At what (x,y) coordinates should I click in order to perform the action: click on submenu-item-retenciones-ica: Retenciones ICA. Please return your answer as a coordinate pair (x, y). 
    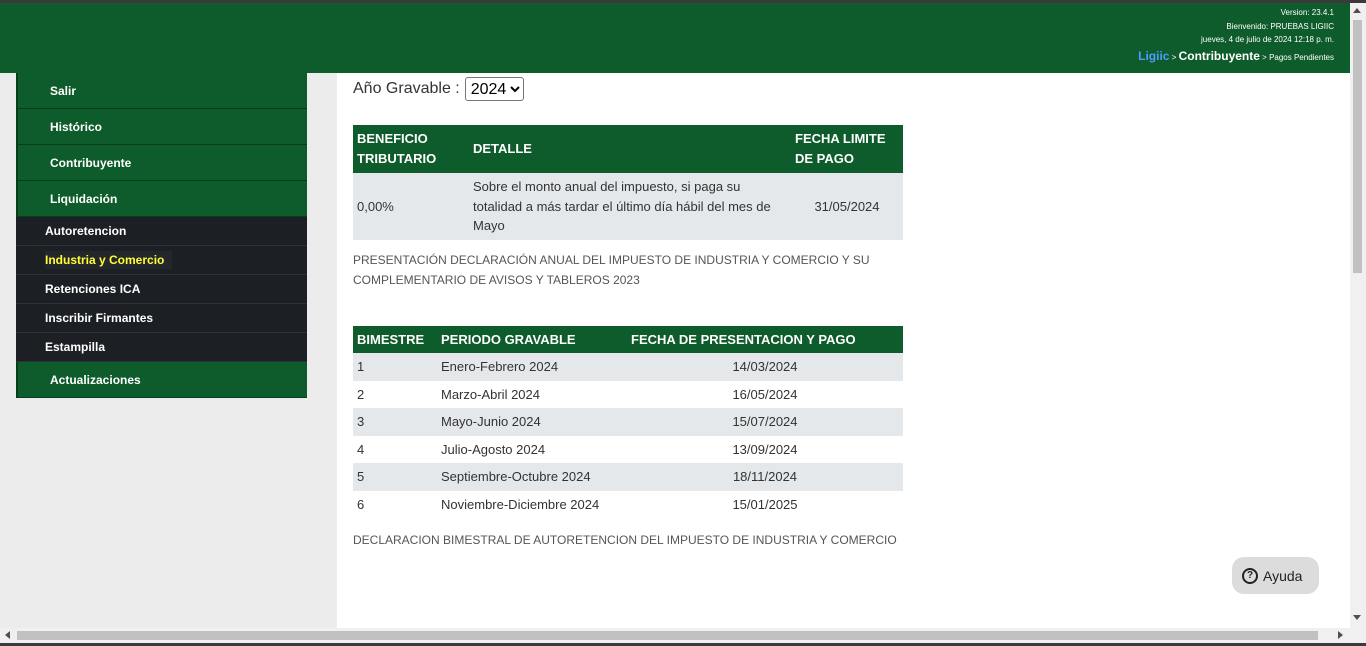
    Looking at the image, I should click on (161, 289).